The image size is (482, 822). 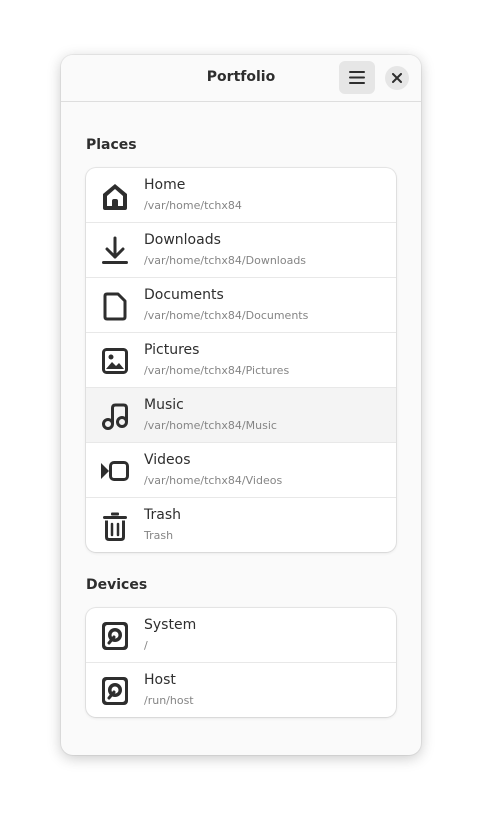 I want to click on place-path: /var/home/tchx84/Documents, so click(x=226, y=315).